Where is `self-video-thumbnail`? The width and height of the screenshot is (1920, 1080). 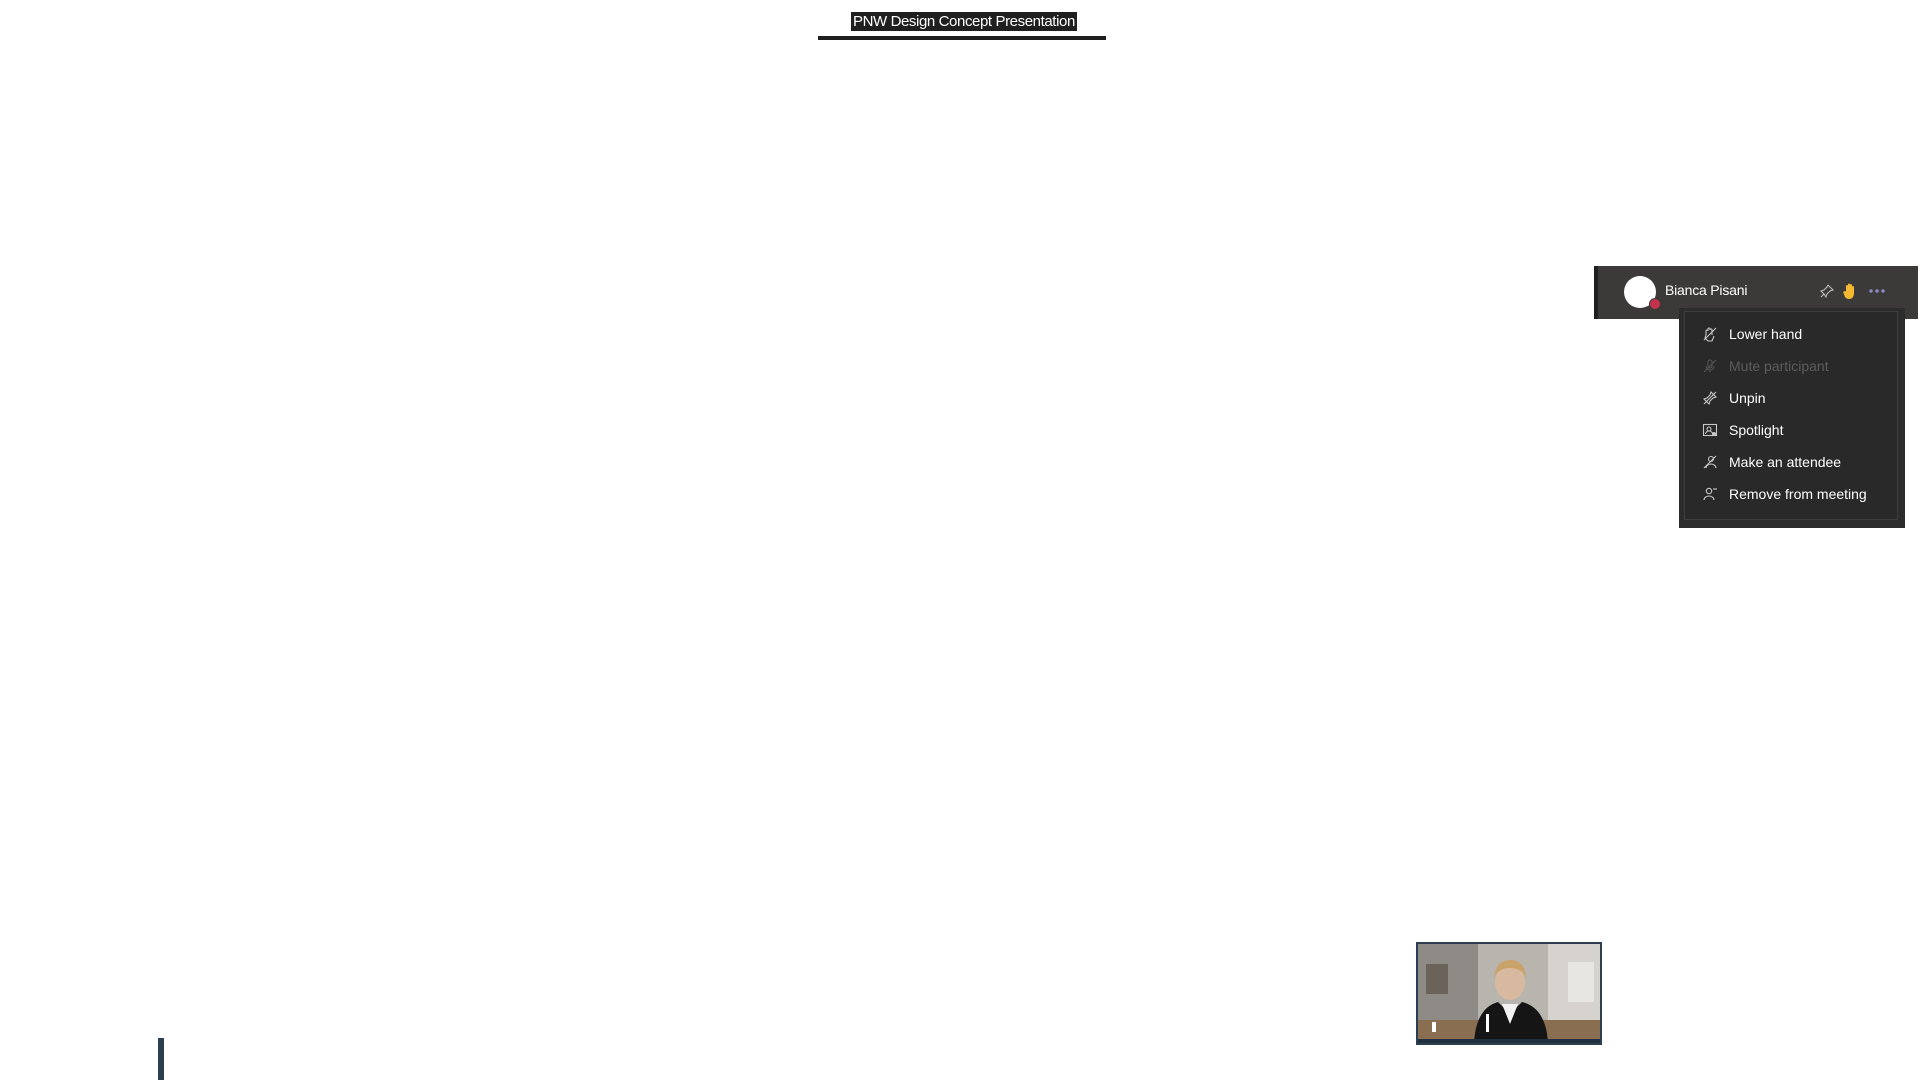
self-video-thumbnail is located at coordinates (1509, 993).